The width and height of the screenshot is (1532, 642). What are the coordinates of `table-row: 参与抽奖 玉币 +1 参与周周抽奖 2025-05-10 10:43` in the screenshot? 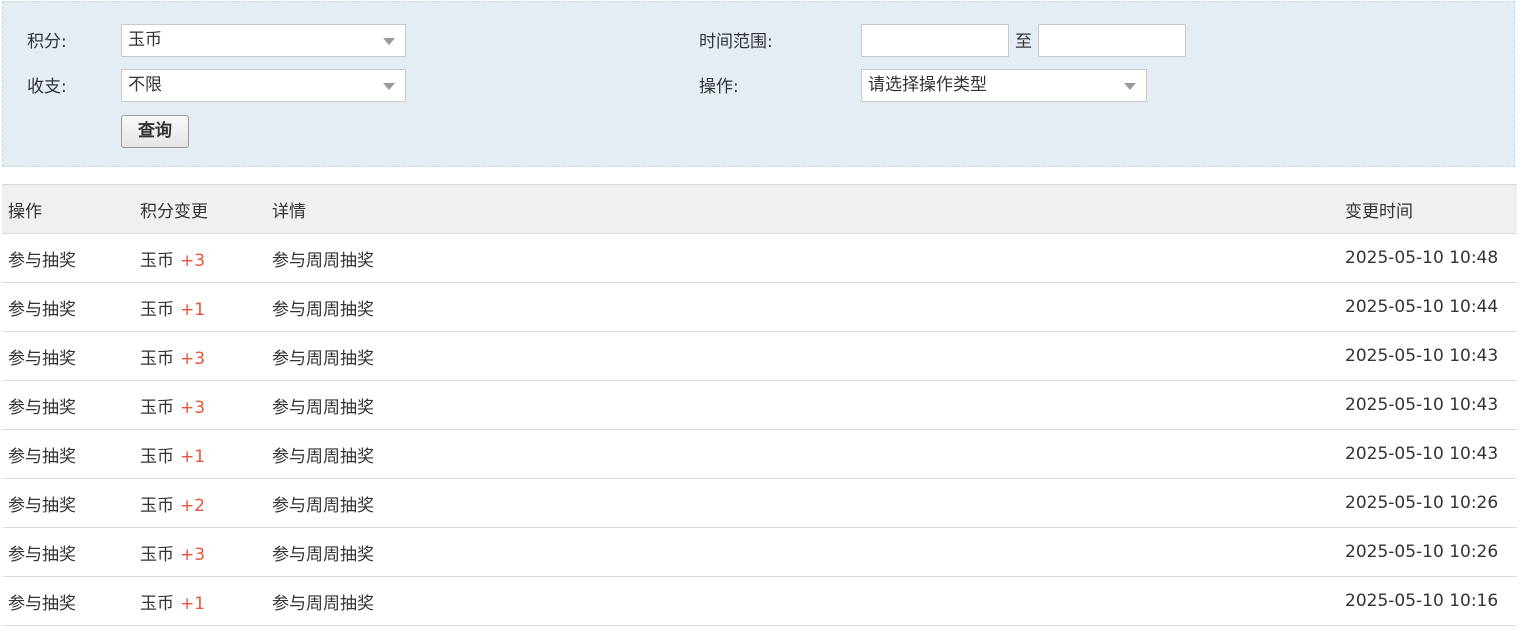 It's located at (759, 454).